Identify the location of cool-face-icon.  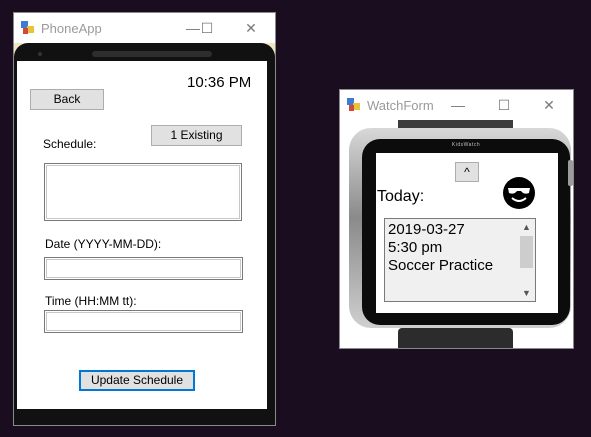
(519, 193).